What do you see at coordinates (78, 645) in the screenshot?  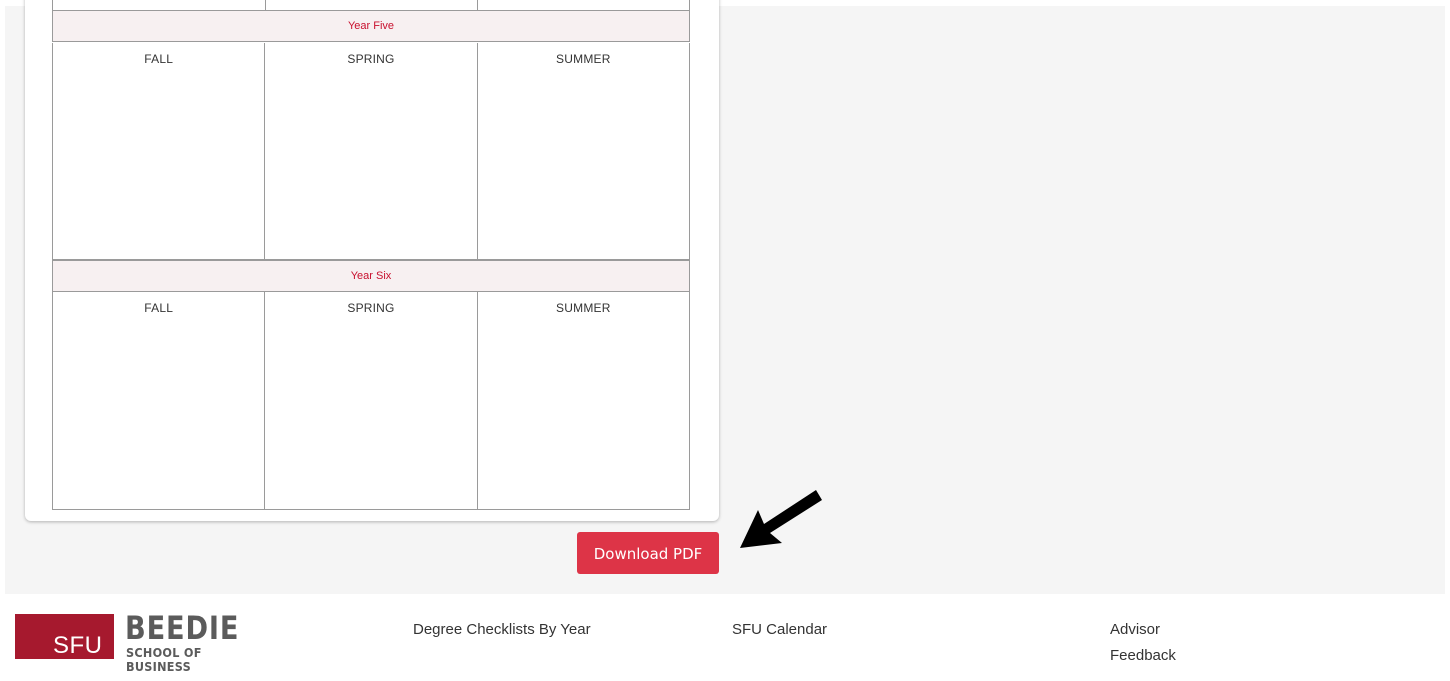 I see `logo-sfu-text: SFU` at bounding box center [78, 645].